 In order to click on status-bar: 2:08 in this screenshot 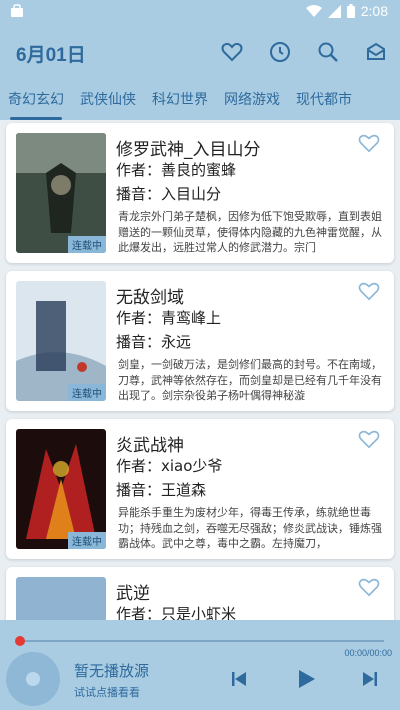, I will do `click(200, 12)`.